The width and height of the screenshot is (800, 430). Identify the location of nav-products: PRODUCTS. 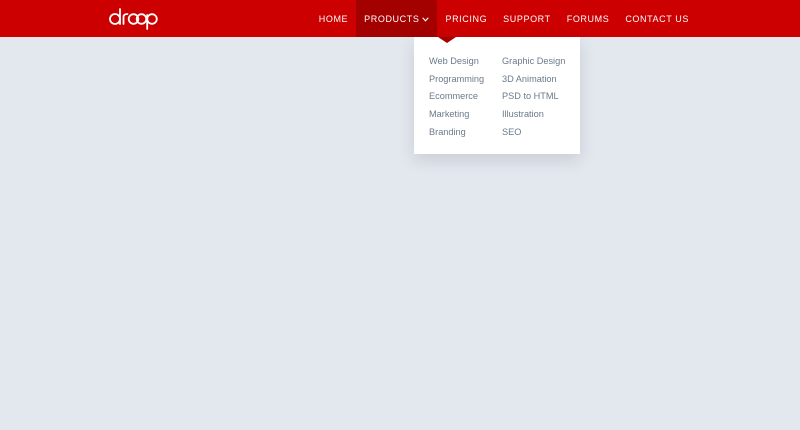
(397, 18).